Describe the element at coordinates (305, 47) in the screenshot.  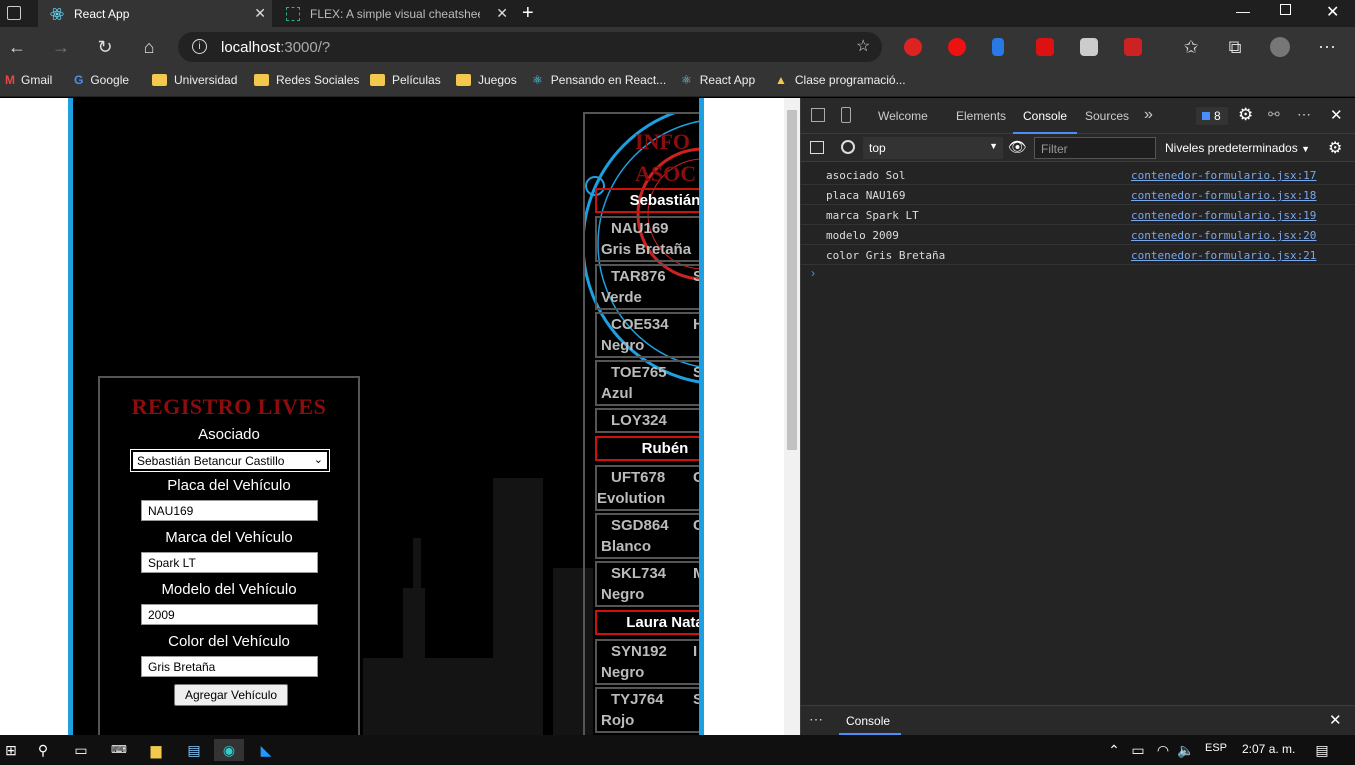
I see `url-rest: :3000/?` at that location.